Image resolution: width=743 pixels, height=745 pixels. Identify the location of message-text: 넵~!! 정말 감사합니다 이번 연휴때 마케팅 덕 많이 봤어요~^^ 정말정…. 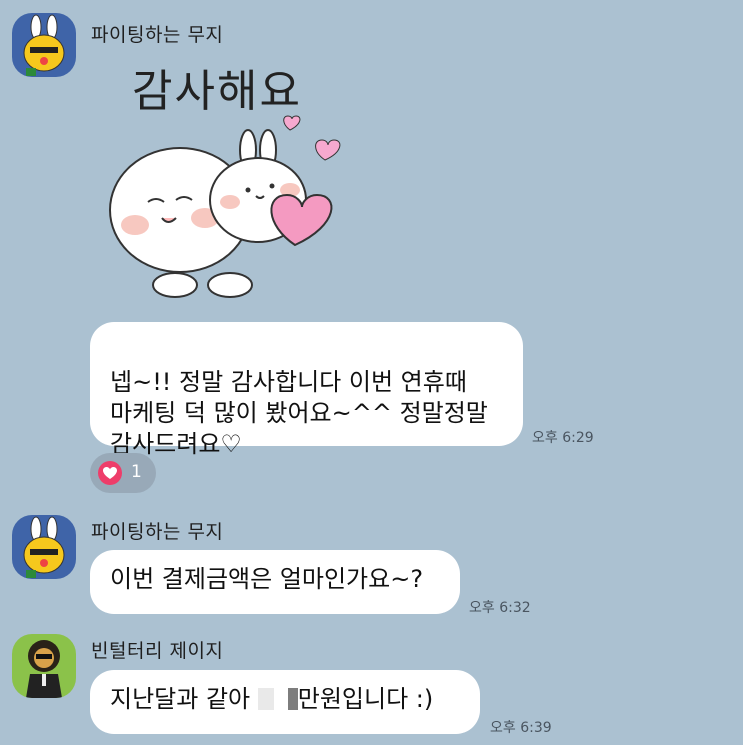
(299, 413).